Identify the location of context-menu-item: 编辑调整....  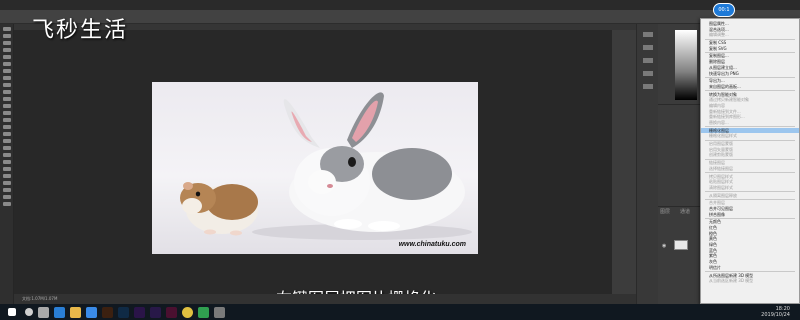
(719, 35).